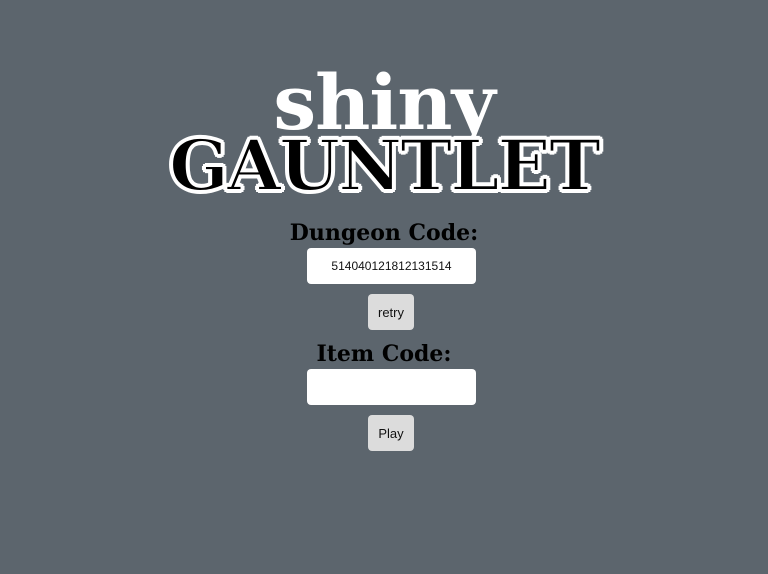  I want to click on dungeon-code-input, so click(391, 266).